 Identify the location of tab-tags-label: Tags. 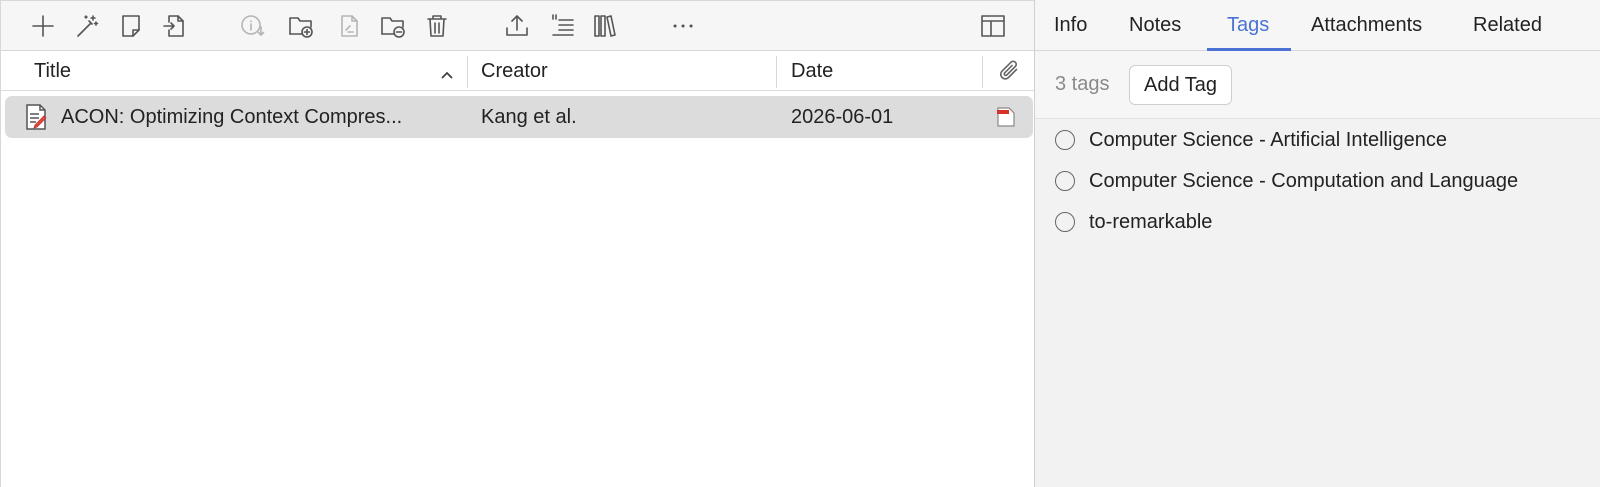
(1248, 25).